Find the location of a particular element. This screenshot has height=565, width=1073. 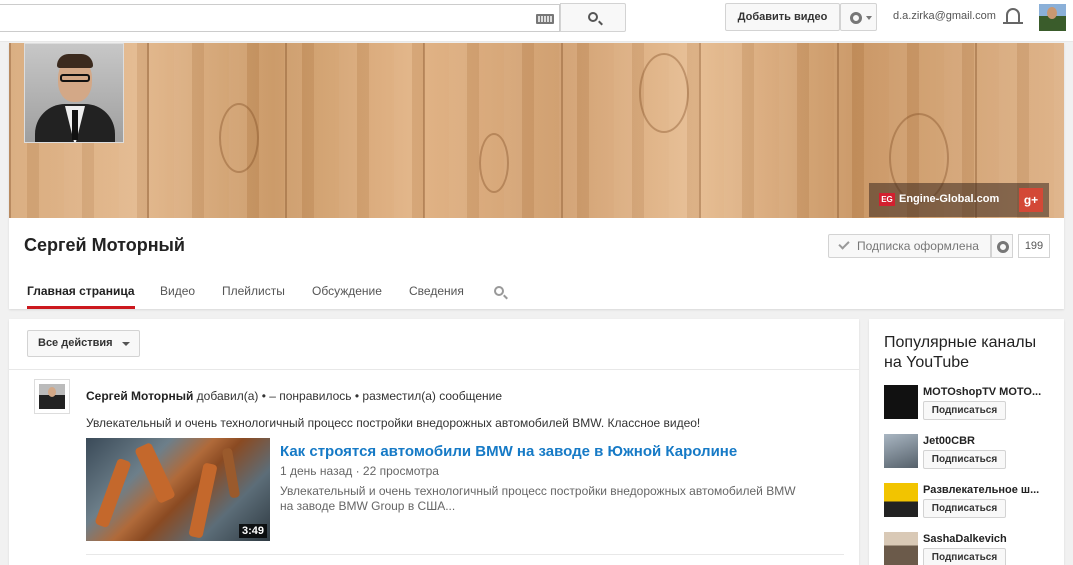

sidebar-title: Популярные каналы на YouTube is located at coordinates (960, 352).